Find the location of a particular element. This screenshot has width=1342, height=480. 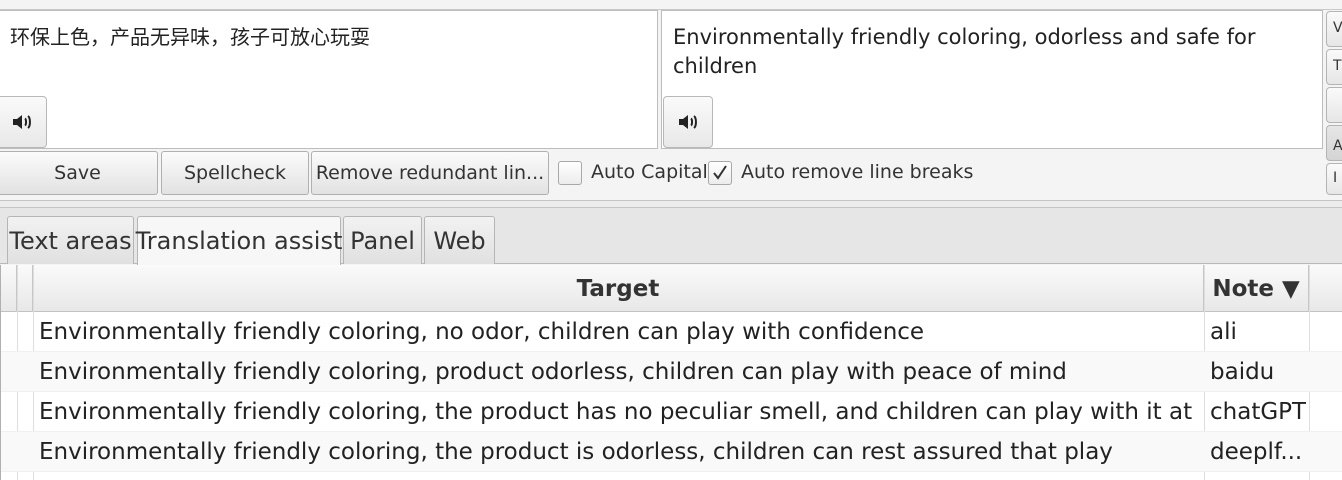

edge-button-2-label: T is located at coordinates (1337, 66).